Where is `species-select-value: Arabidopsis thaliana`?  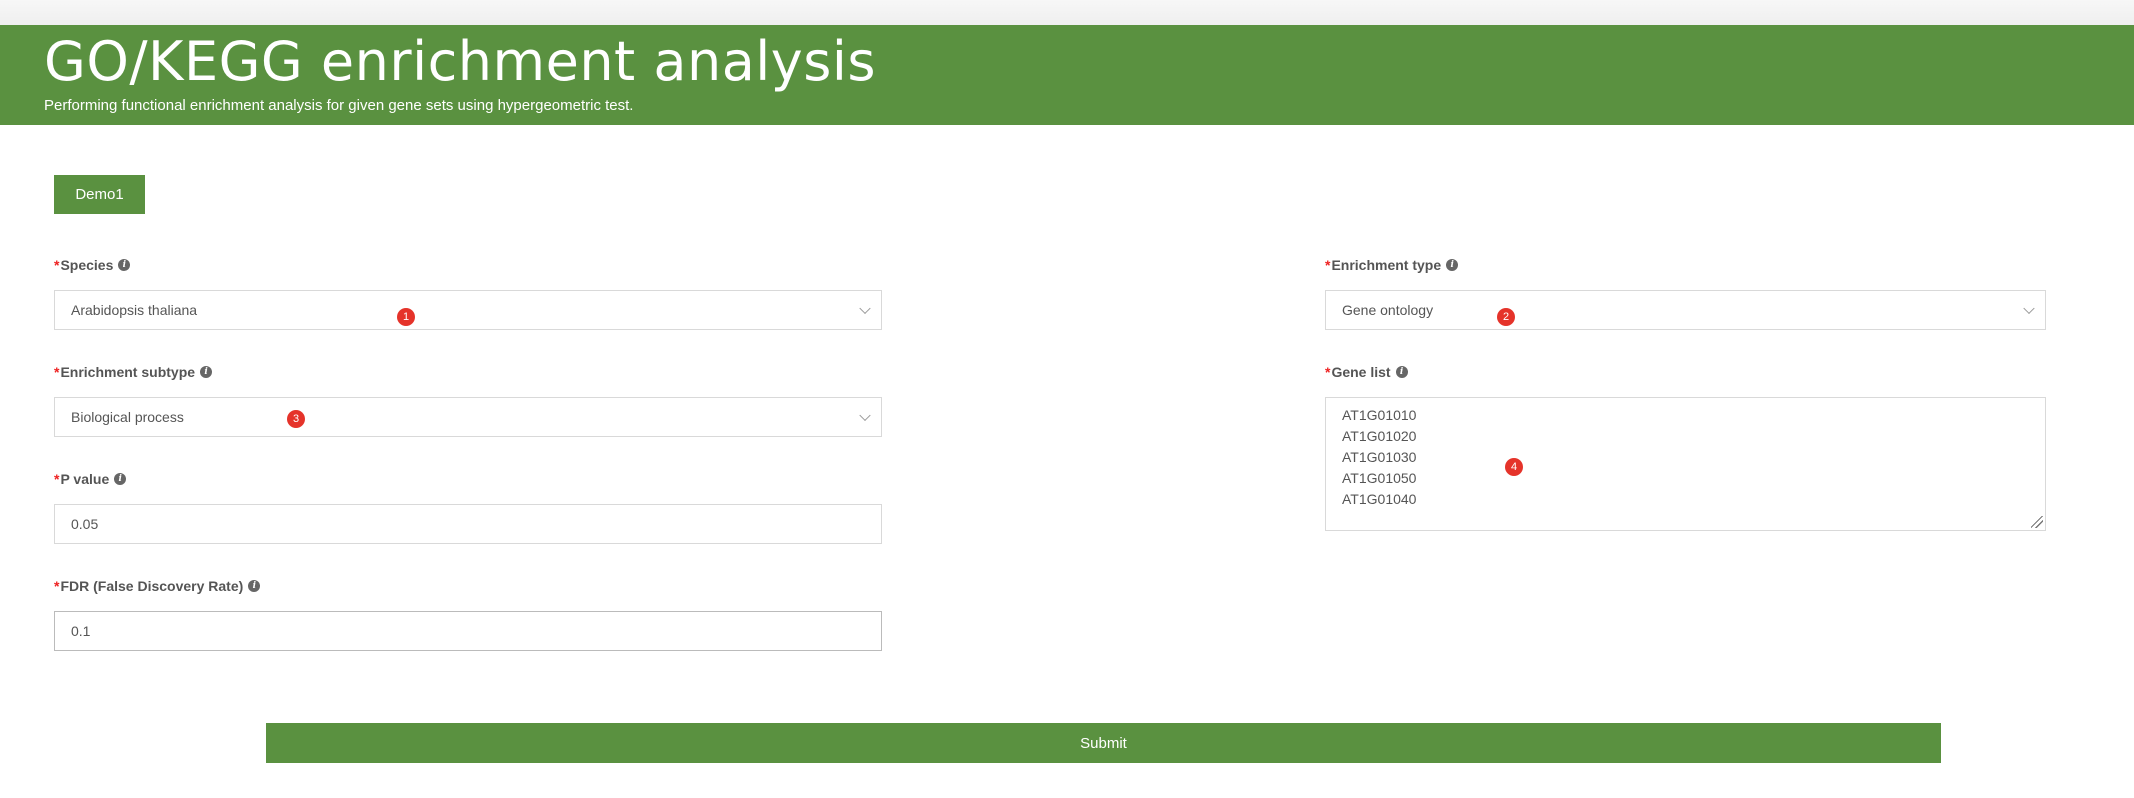 species-select-value: Arabidopsis thaliana is located at coordinates (134, 310).